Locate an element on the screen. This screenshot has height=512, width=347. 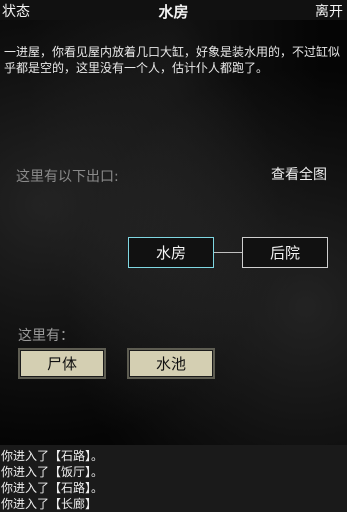
object-button-pool: 水池 is located at coordinates (171, 363).